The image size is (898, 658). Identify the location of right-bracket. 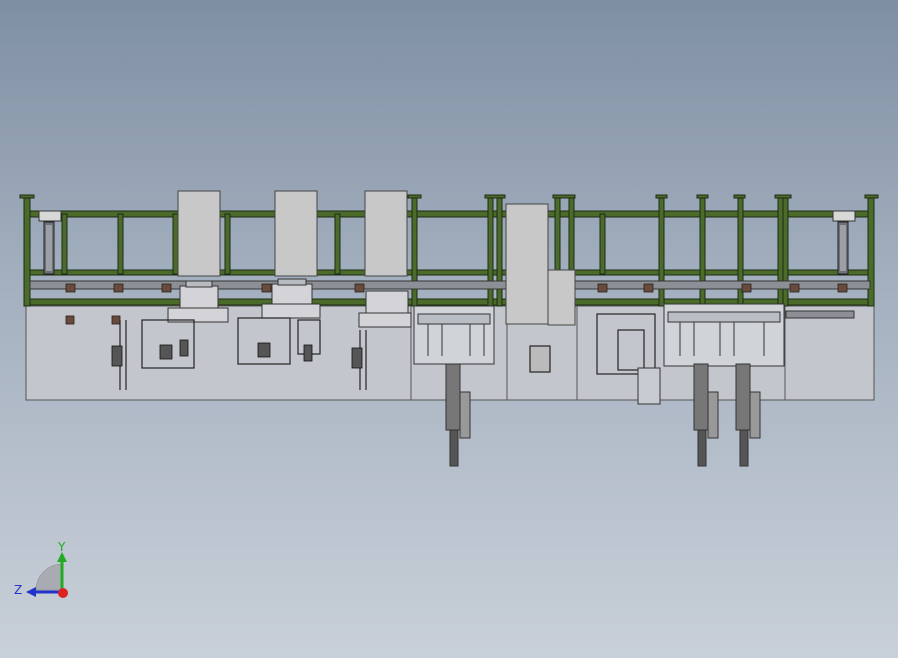
(820, 314).